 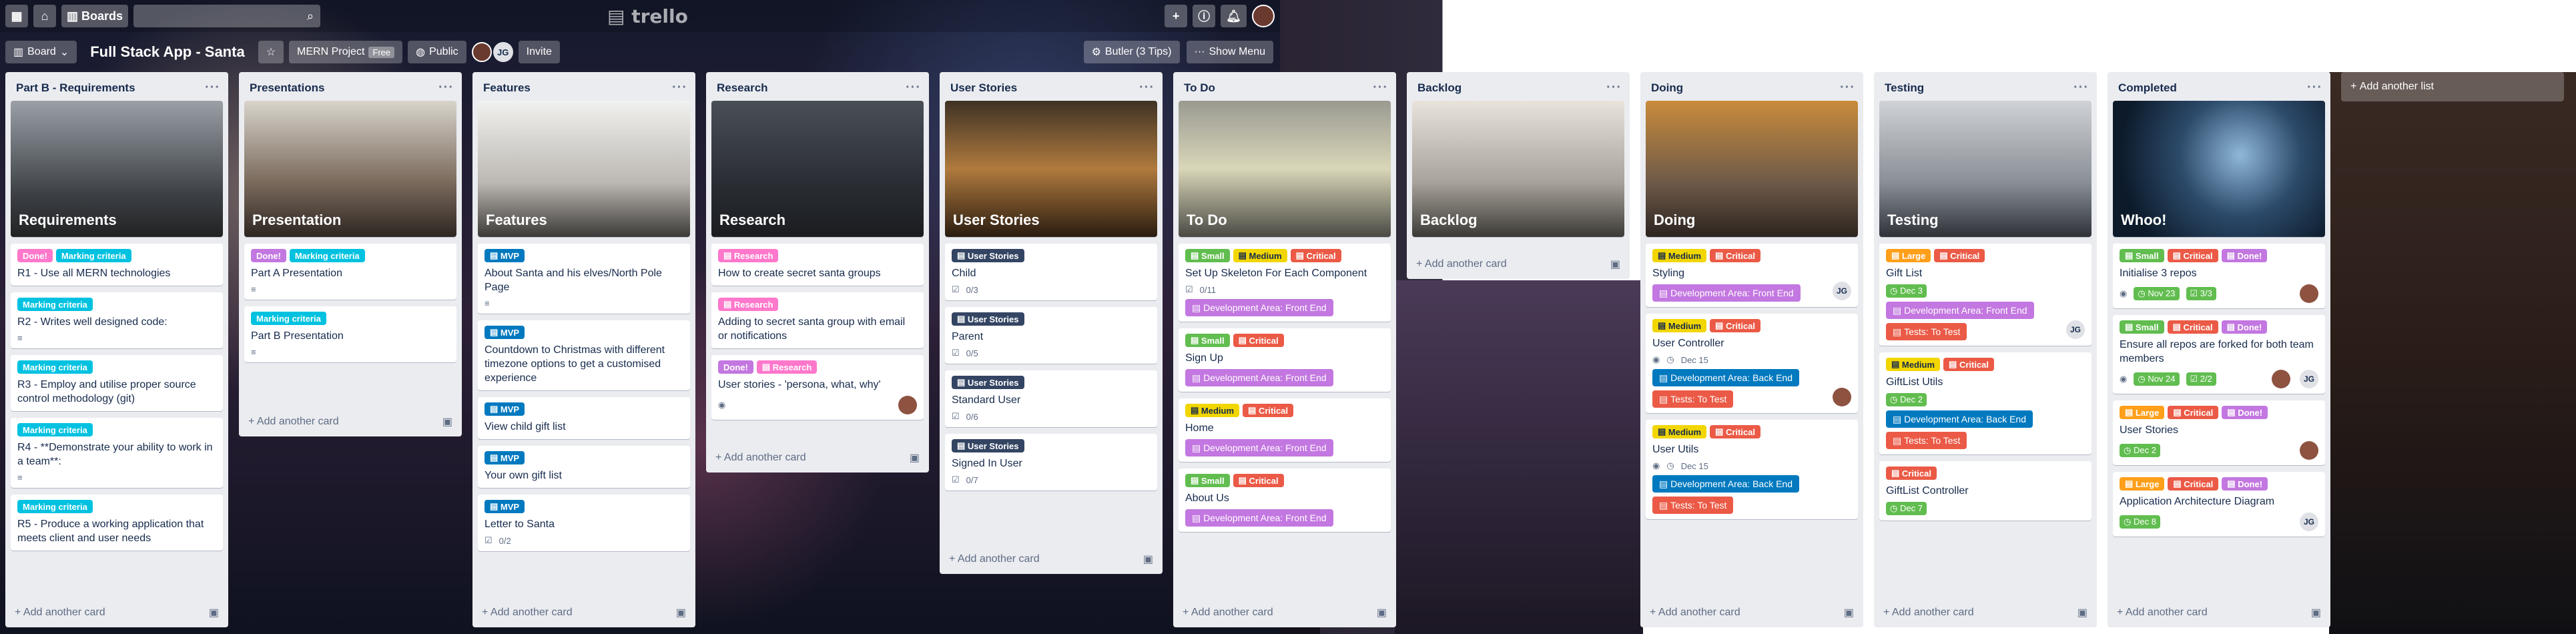 What do you see at coordinates (287, 88) in the screenshot?
I see `list-title: Presentations` at bounding box center [287, 88].